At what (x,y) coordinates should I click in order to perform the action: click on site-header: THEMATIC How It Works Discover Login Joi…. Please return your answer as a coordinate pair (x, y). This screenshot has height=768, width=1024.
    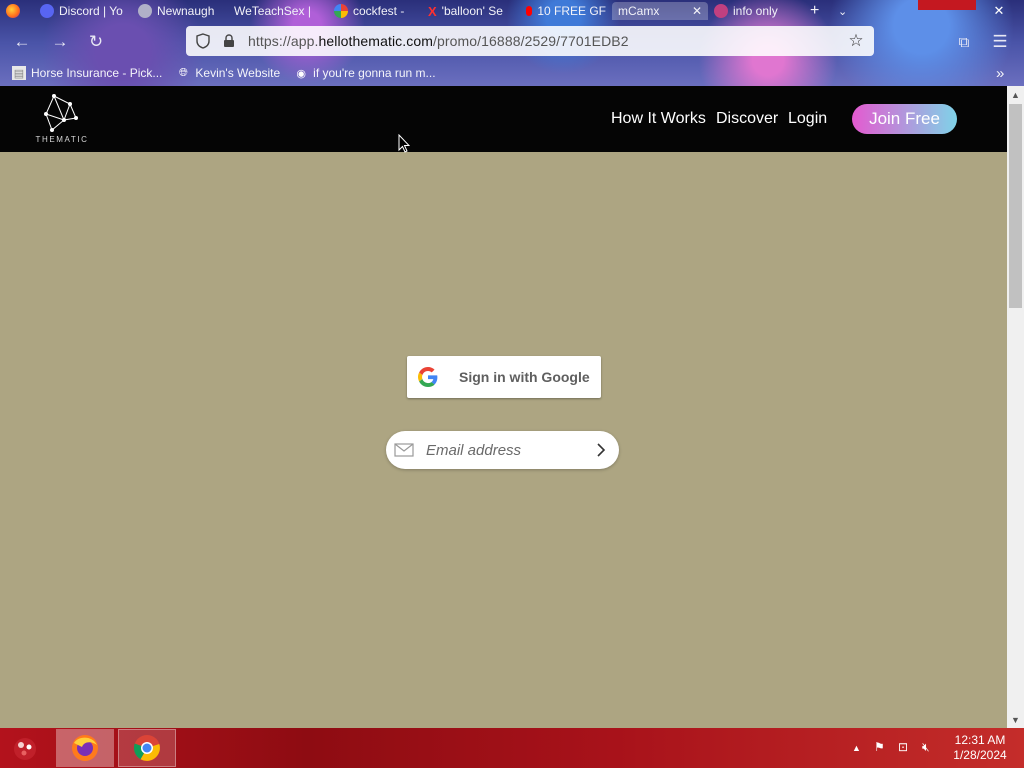
    Looking at the image, I should click on (503, 119).